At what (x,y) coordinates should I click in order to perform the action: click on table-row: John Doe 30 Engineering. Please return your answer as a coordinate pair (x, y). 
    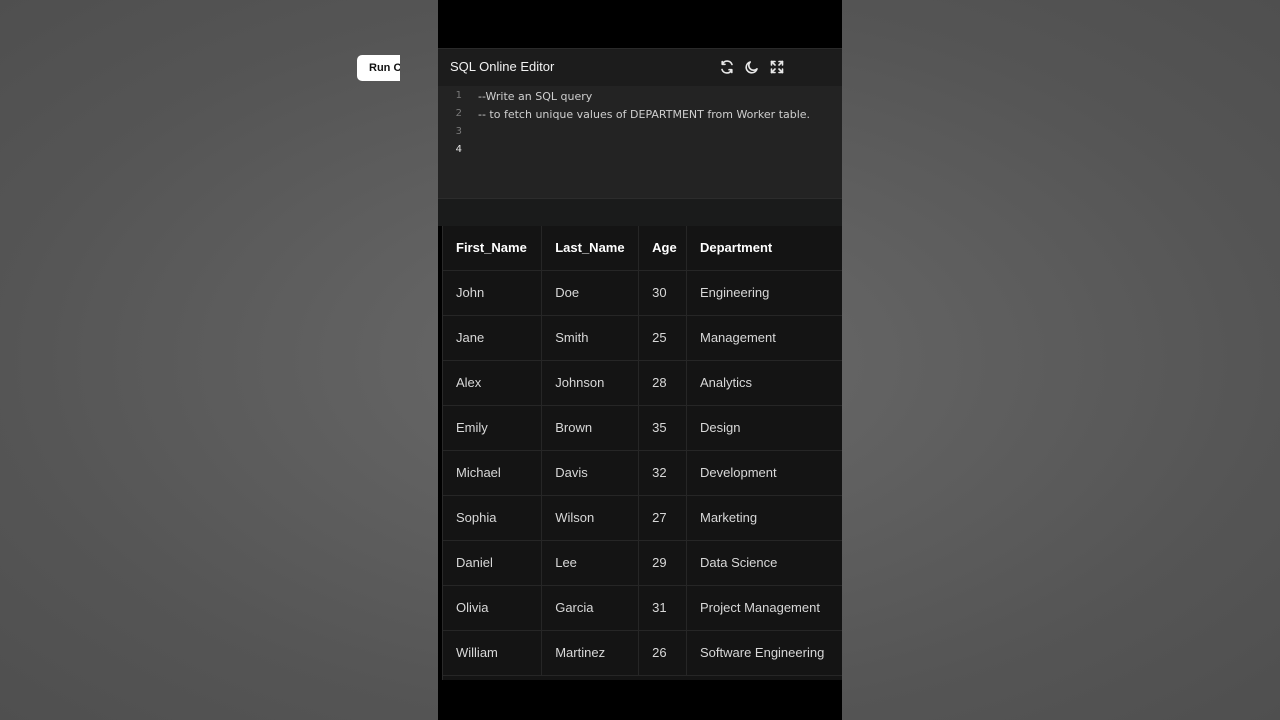
    Looking at the image, I should click on (642, 293).